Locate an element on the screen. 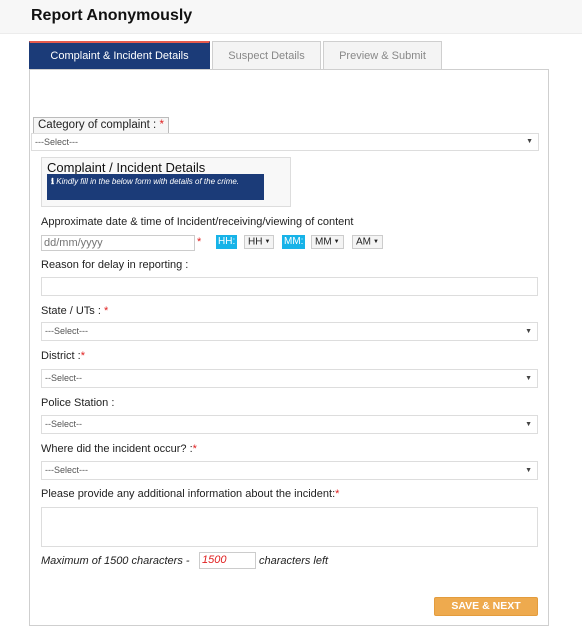 The image size is (582, 631). info-icon: ℹ is located at coordinates (53, 181).